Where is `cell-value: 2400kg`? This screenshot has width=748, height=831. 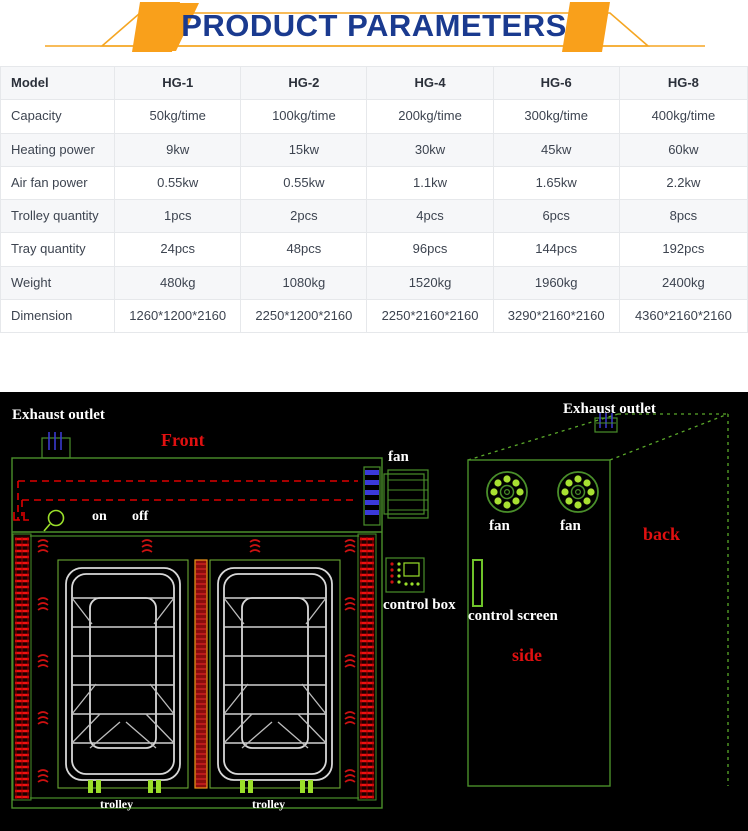
cell-value: 2400kg is located at coordinates (683, 282).